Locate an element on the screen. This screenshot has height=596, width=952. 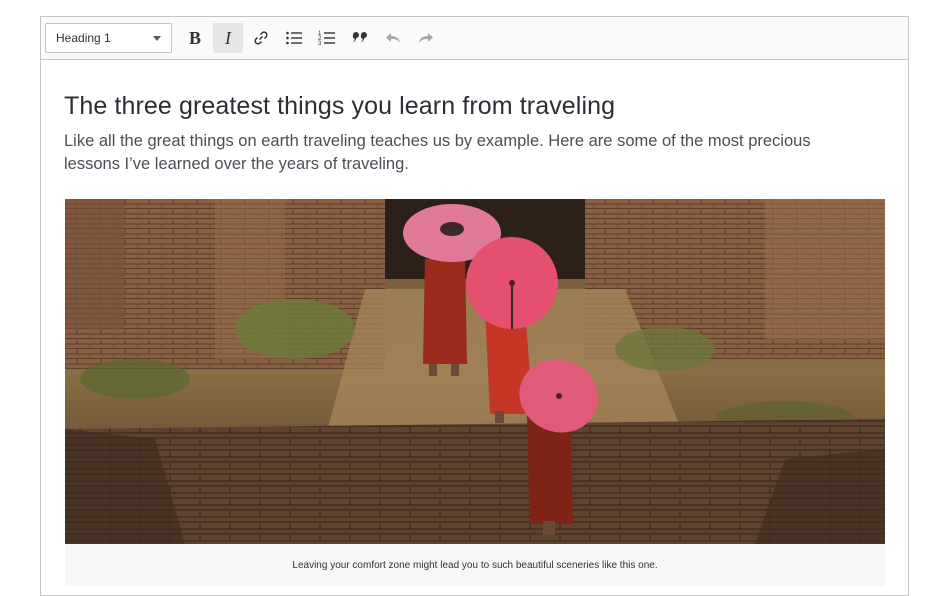
link-button is located at coordinates (261, 38).